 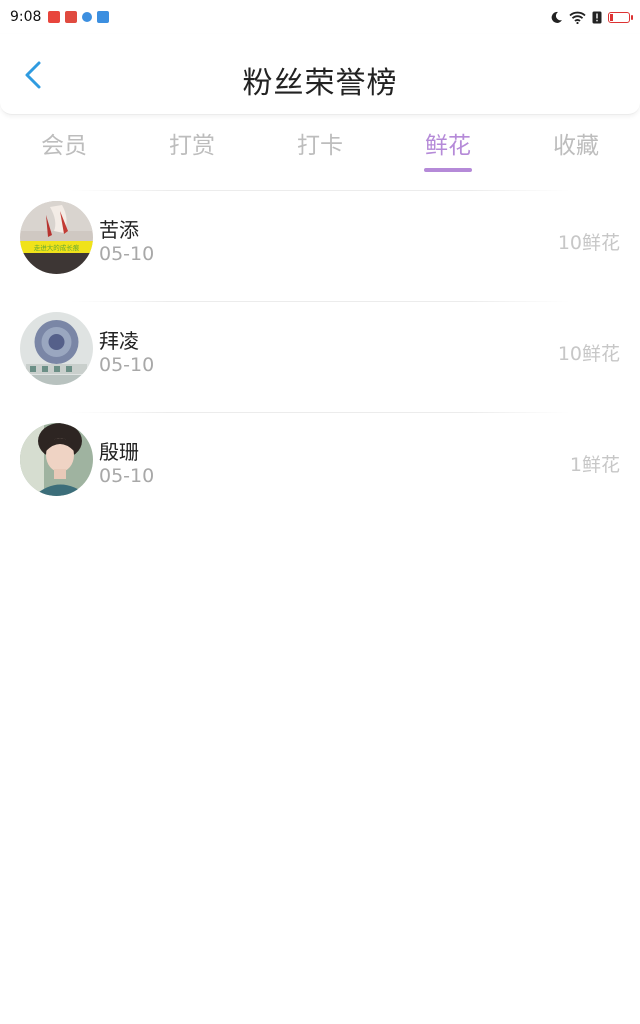 I want to click on tab-favorites: 收藏, so click(x=576, y=146).